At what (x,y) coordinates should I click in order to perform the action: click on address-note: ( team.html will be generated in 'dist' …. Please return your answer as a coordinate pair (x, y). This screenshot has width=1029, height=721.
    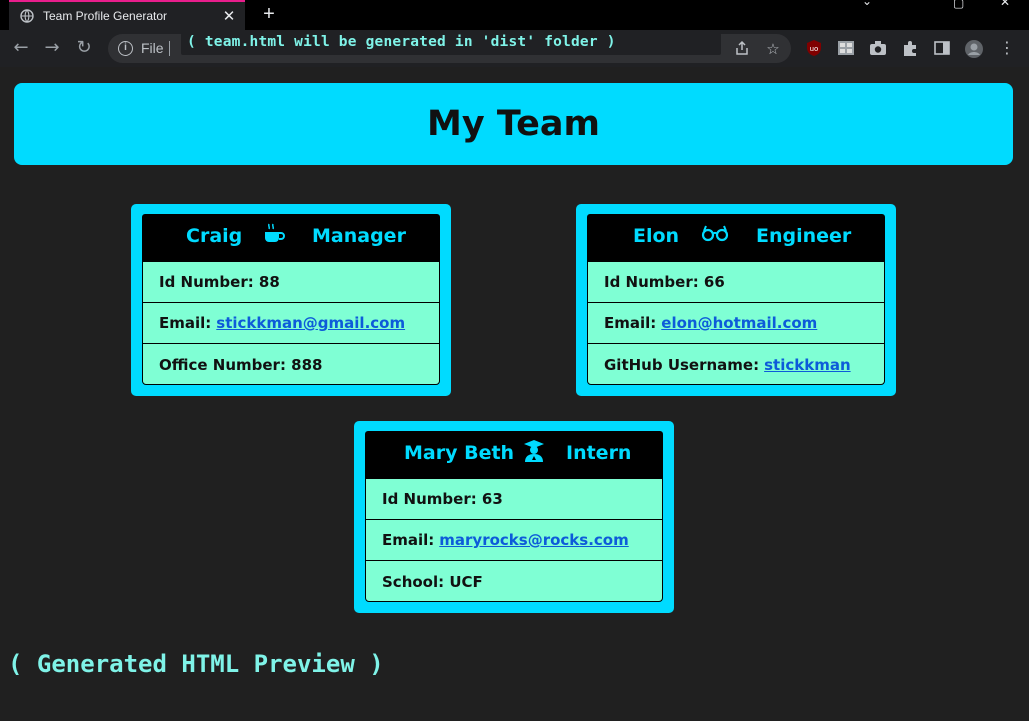
    Looking at the image, I should click on (401, 42).